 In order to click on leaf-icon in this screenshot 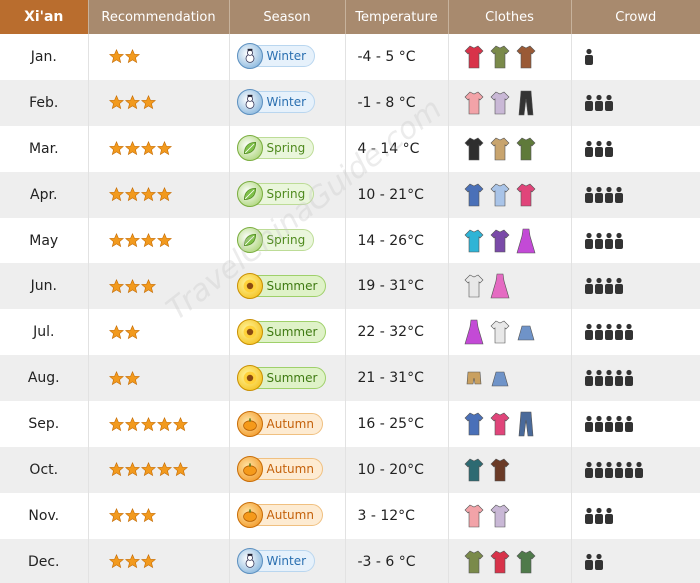, I will do `click(249, 194)`.